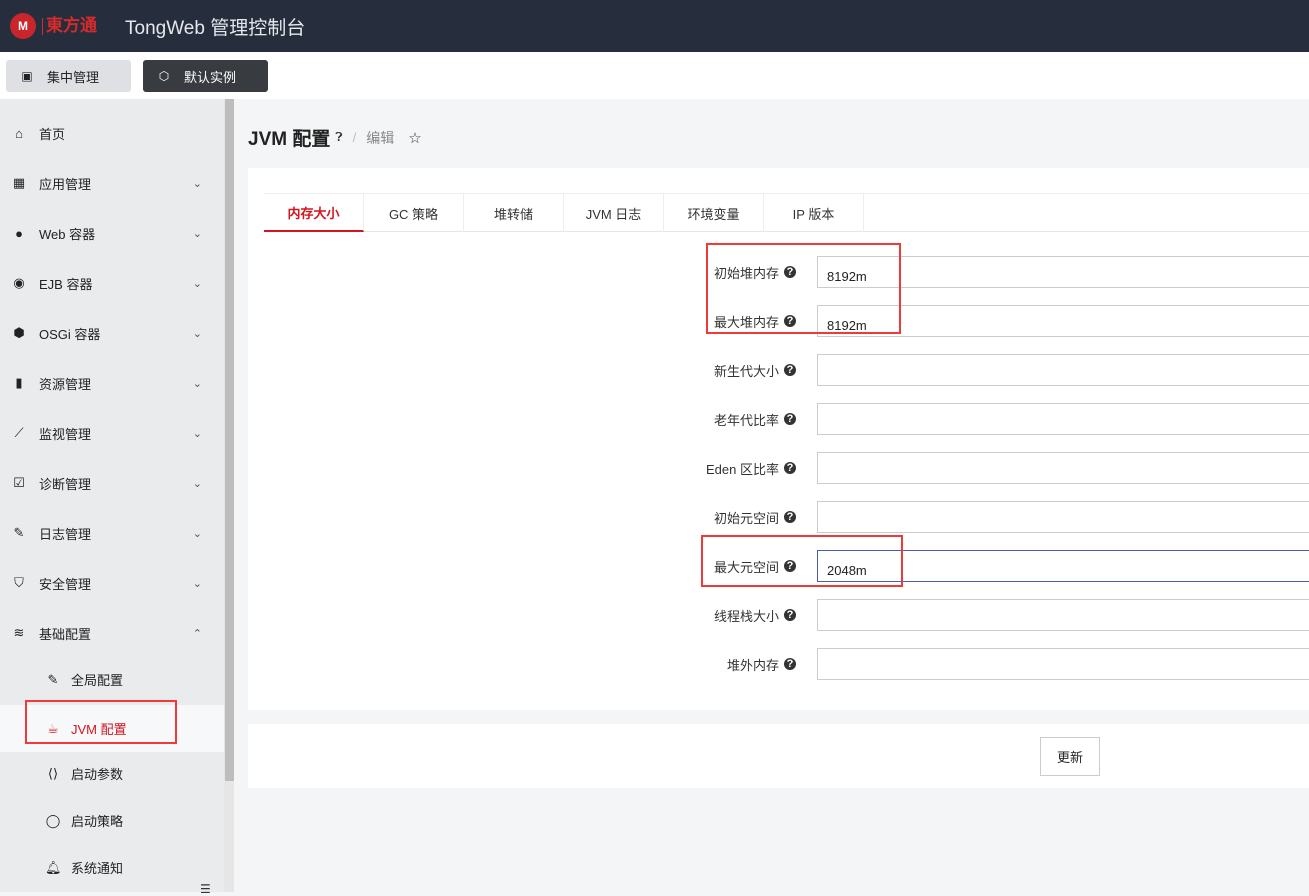 The height and width of the screenshot is (896, 1309). I want to click on sidebar-item-home: ⌂ 首页, so click(112, 133).